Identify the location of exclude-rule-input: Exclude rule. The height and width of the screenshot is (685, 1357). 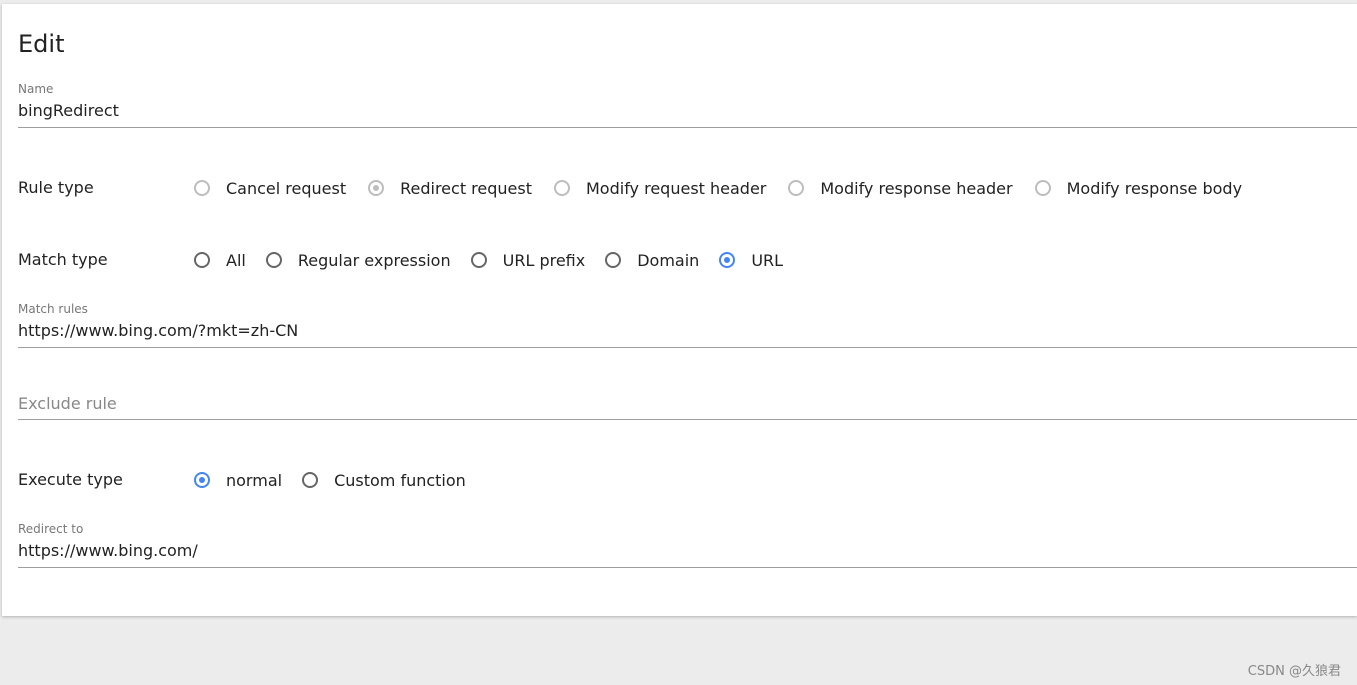
(67, 403).